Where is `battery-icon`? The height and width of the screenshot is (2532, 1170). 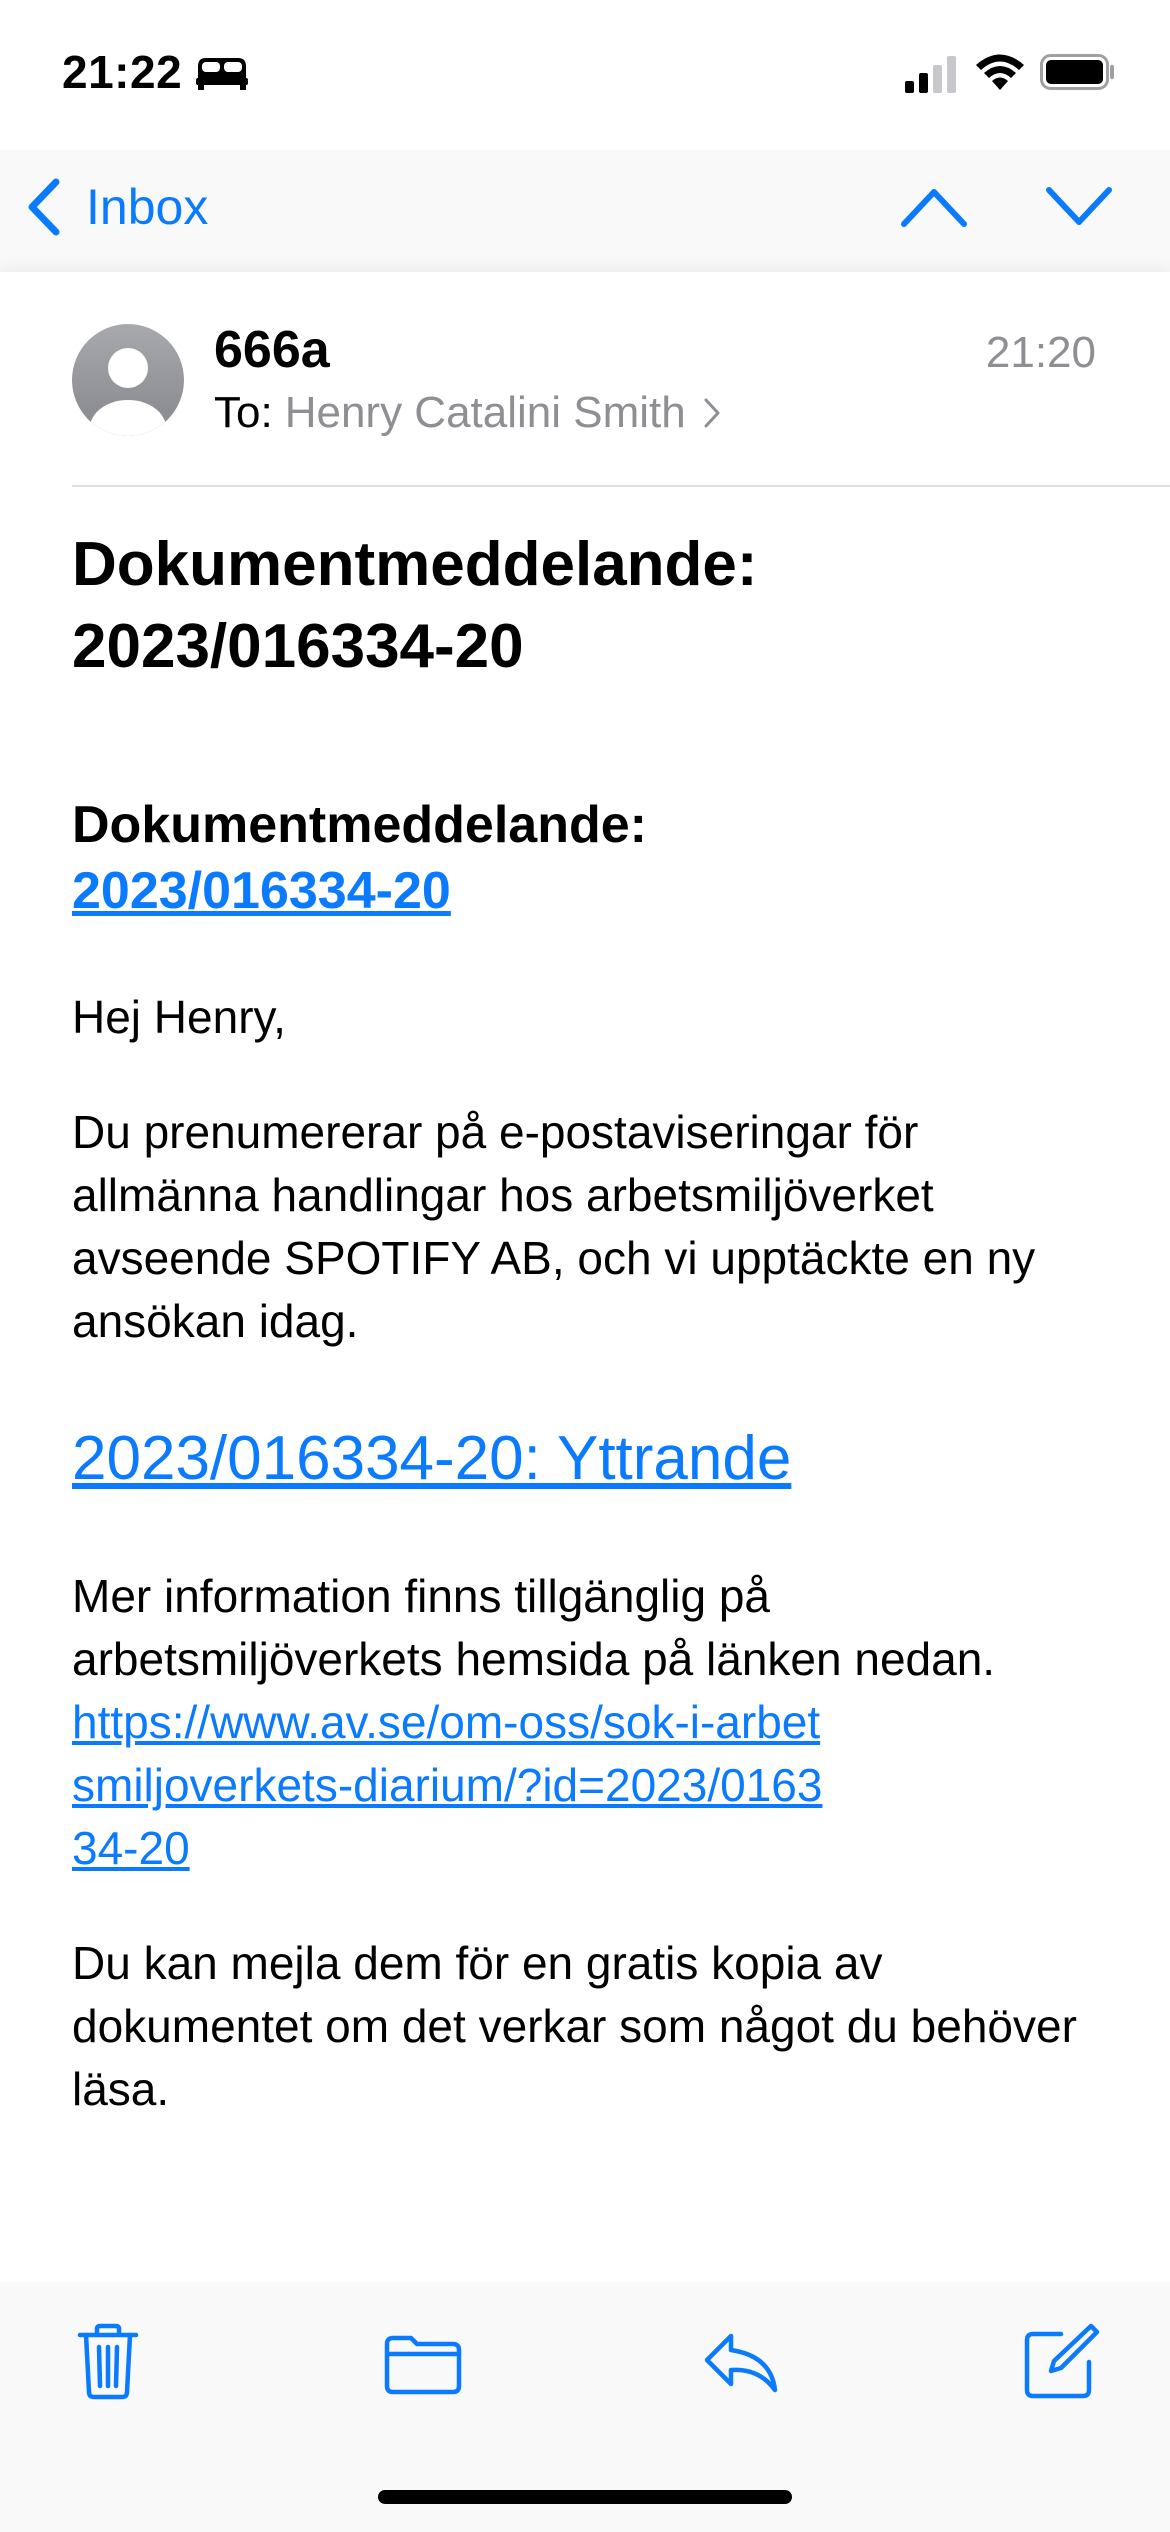
battery-icon is located at coordinates (1077, 72).